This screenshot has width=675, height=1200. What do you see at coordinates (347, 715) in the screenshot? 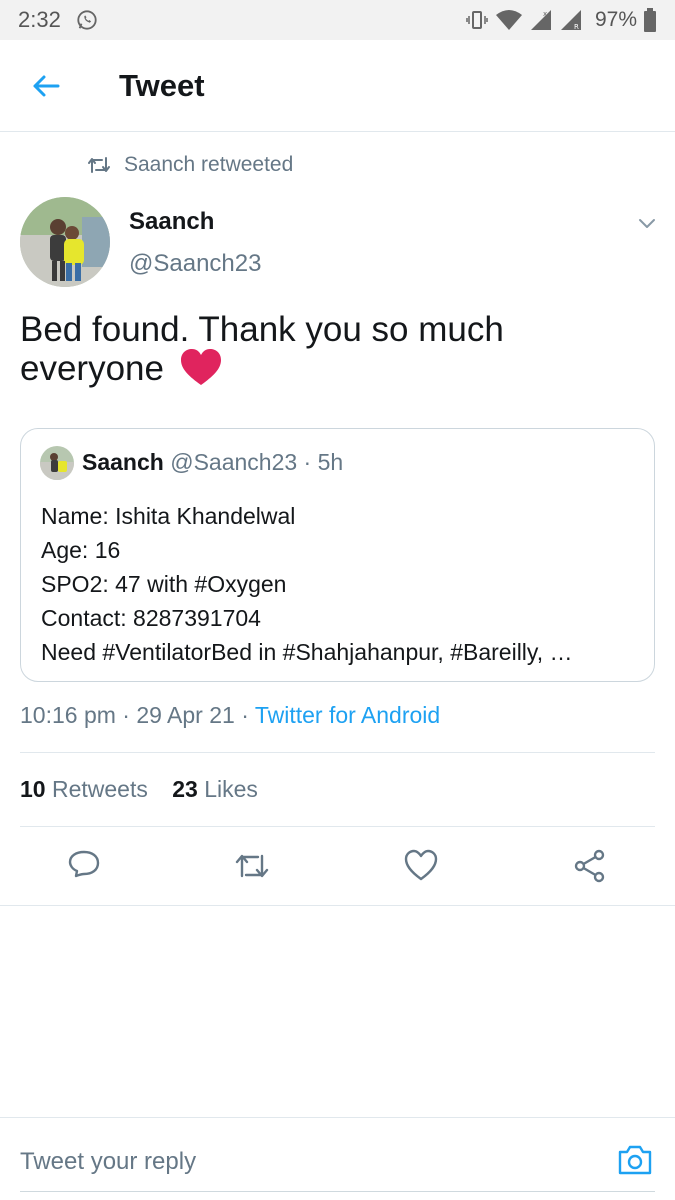
I see `tweet-source-link: Twitter for Android` at bounding box center [347, 715].